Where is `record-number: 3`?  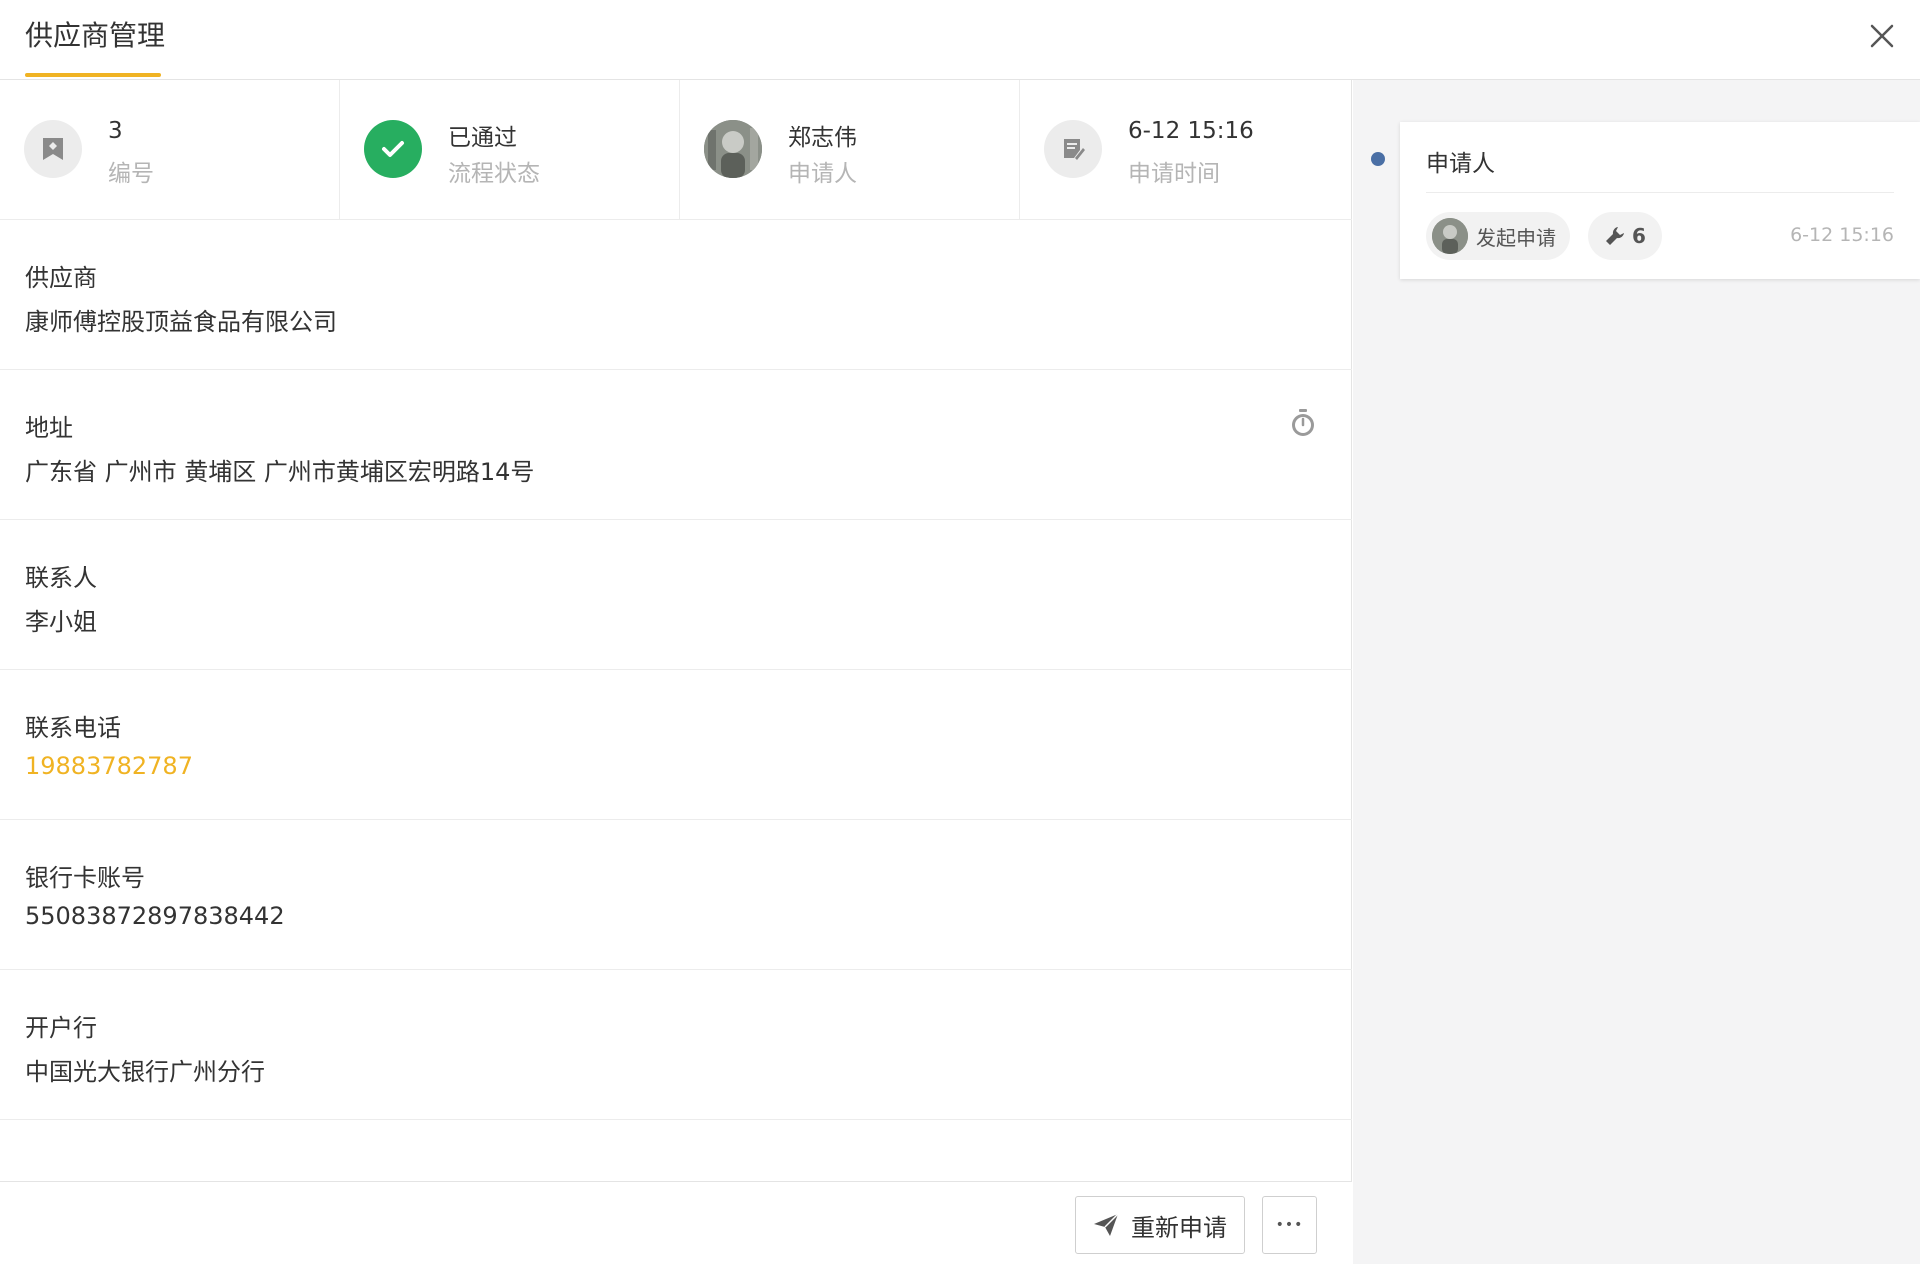
record-number: 3 is located at coordinates (115, 131).